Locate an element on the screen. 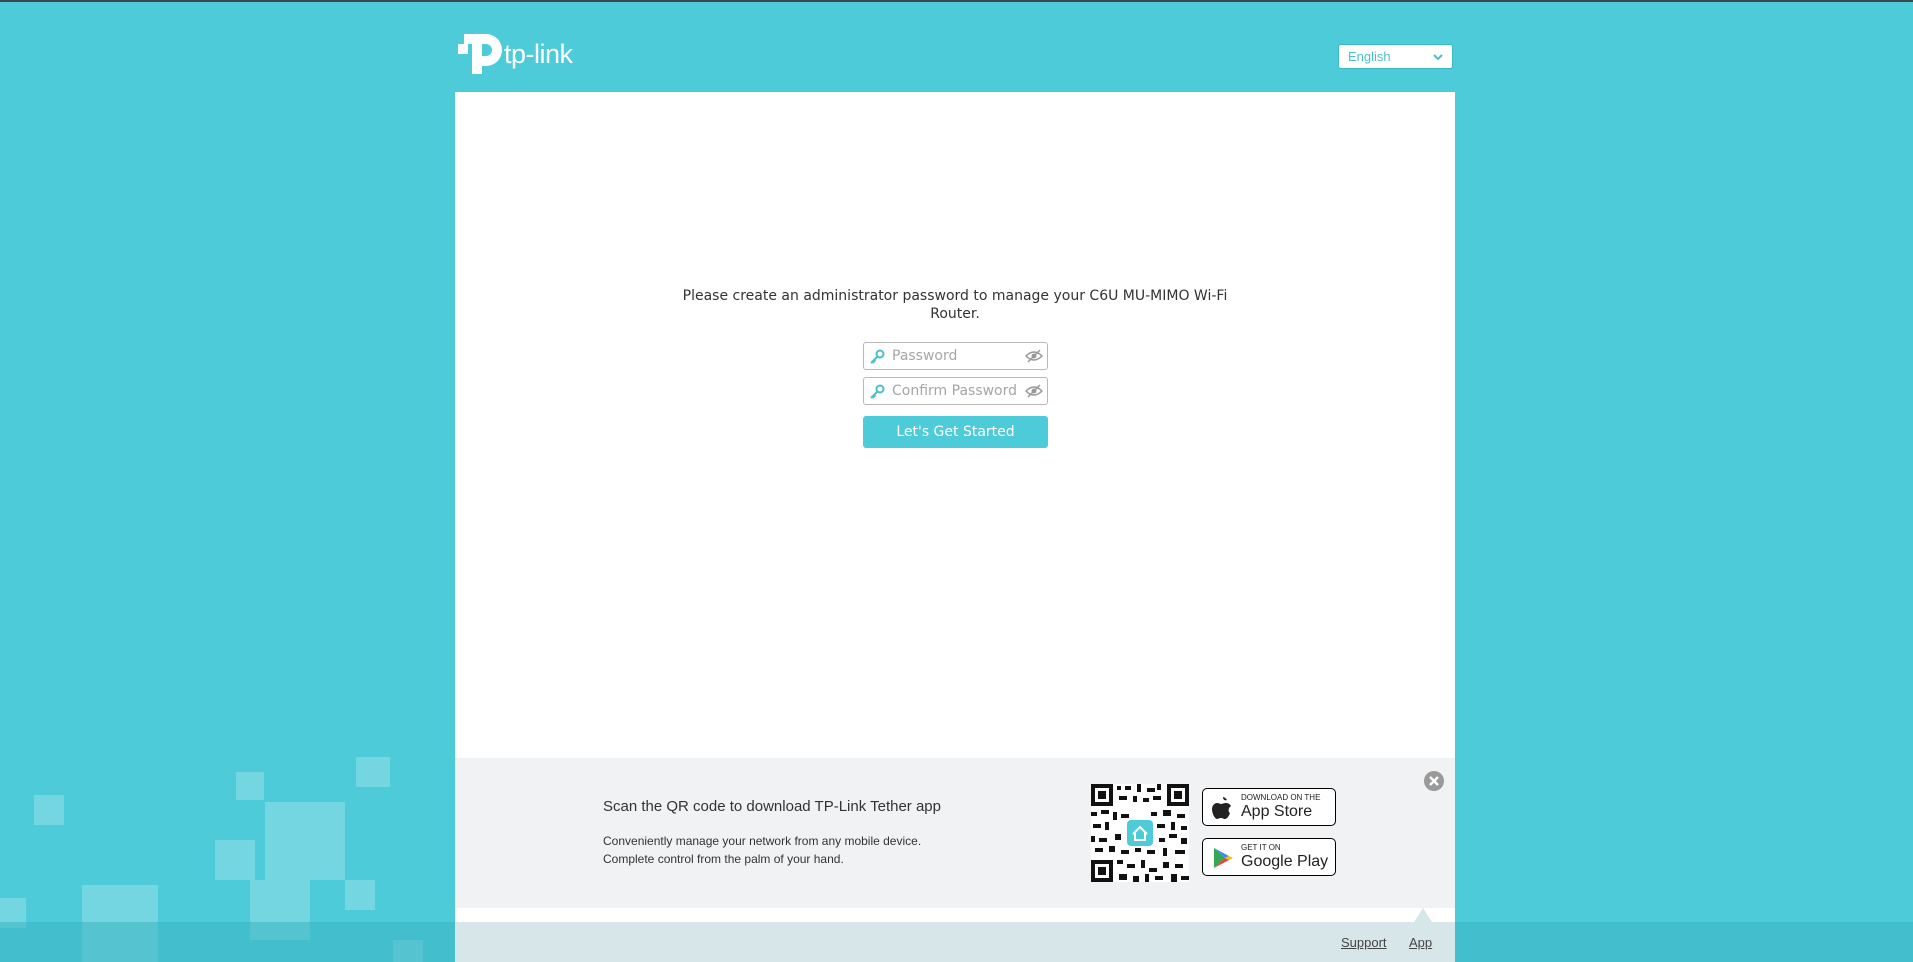 The width and height of the screenshot is (1913, 962). top-border is located at coordinates (956, 1).